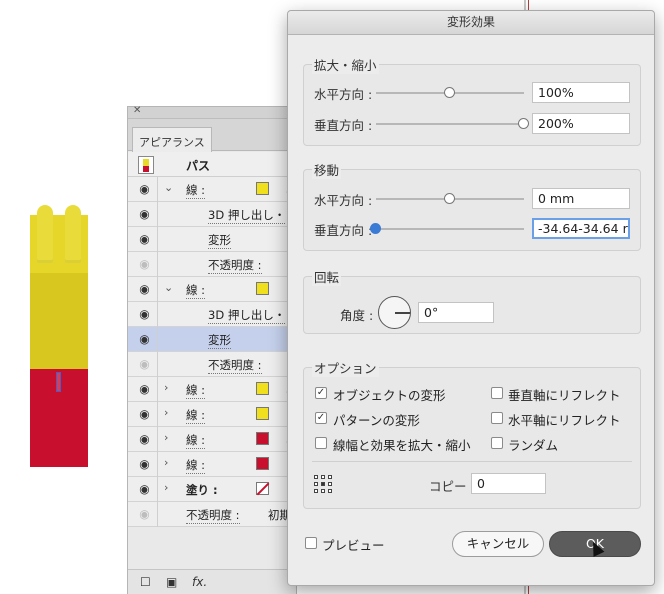 The height and width of the screenshot is (594, 664). Describe the element at coordinates (472, 300) in the screenshot. I see `rotate-group: 回転 角度 : 0°` at that location.